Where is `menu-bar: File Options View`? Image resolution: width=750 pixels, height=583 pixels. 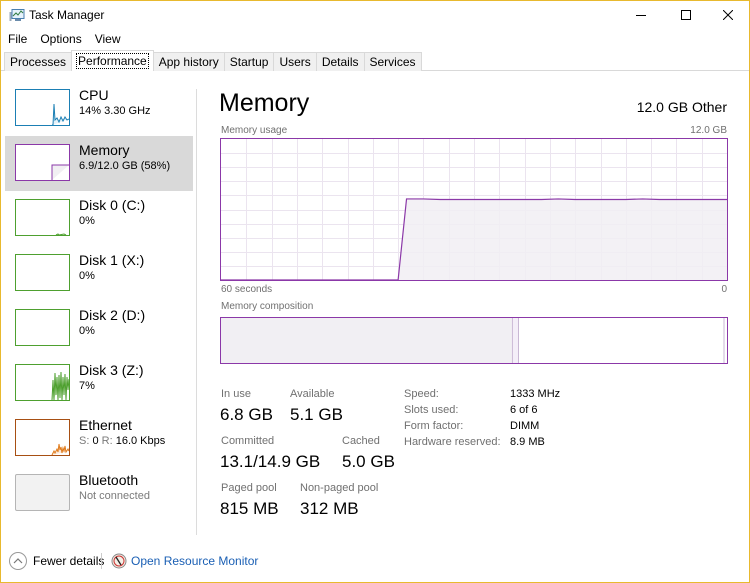 menu-bar: File Options View is located at coordinates (64, 39).